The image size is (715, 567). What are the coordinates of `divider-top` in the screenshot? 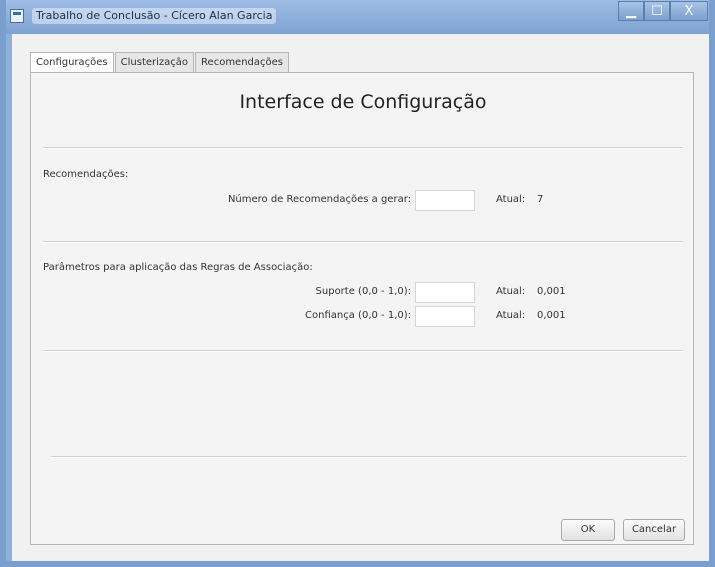 It's located at (363, 148).